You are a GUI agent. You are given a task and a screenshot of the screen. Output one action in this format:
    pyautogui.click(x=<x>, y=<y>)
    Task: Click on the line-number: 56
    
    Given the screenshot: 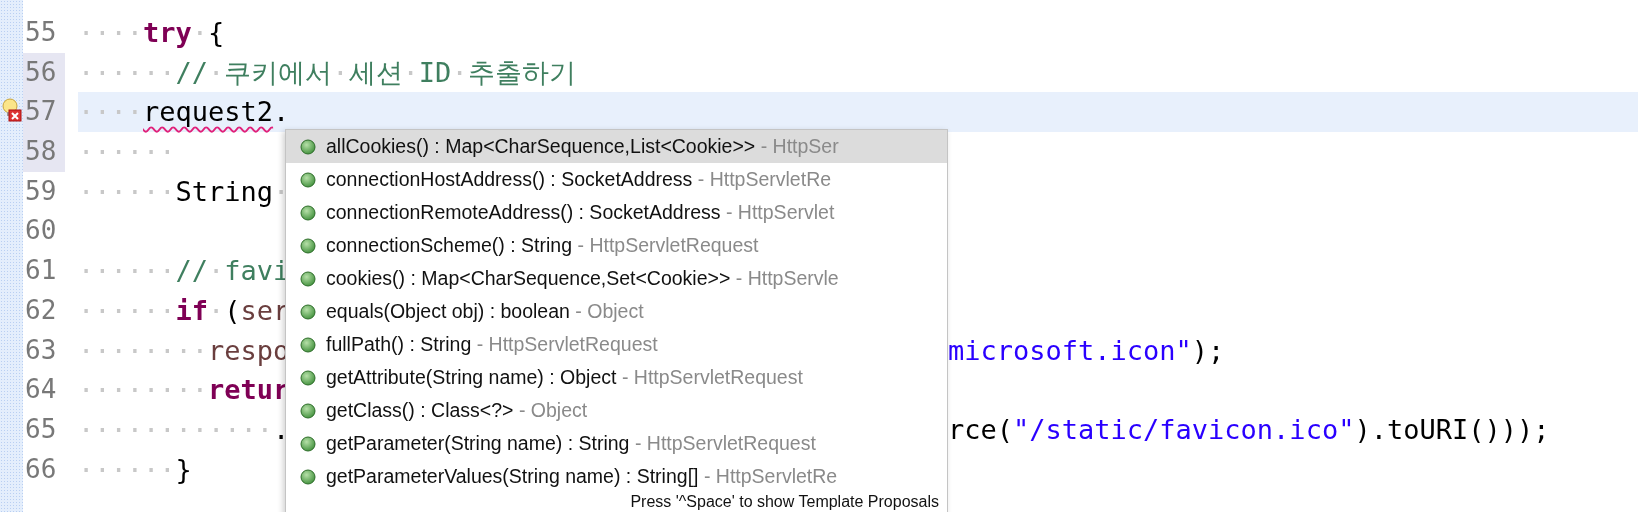 What is the action you would take?
    pyautogui.click(x=44, y=72)
    